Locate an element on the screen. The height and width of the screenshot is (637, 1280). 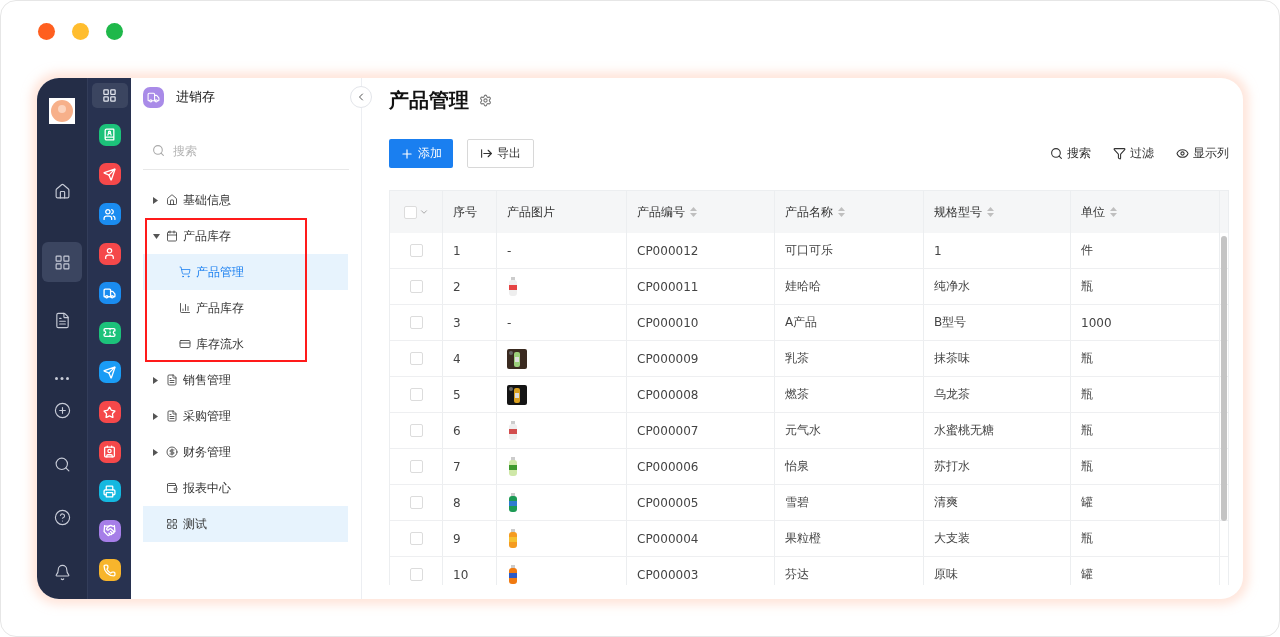
nav-item: 财务管理 is located at coordinates (245, 452).